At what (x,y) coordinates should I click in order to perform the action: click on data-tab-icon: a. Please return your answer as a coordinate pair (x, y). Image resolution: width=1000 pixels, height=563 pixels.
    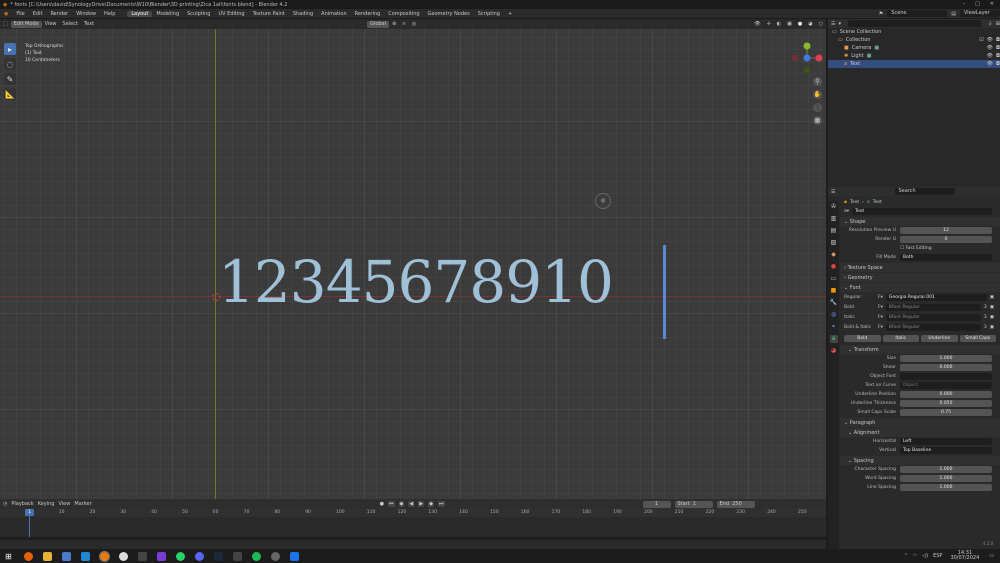
    Looking at the image, I should click on (833, 339).